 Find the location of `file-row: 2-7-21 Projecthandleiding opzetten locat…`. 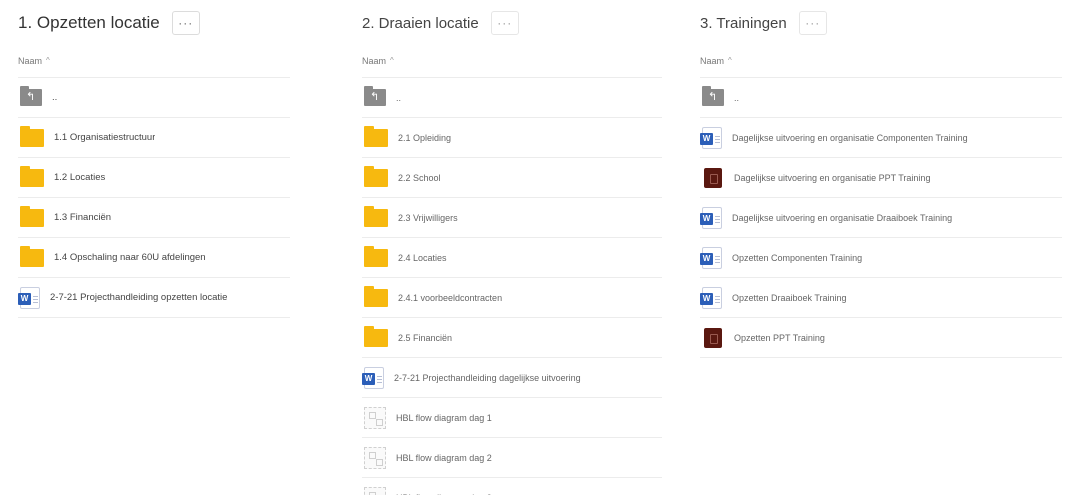

file-row: 2-7-21 Projecthandleiding opzetten locat… is located at coordinates (154, 298).